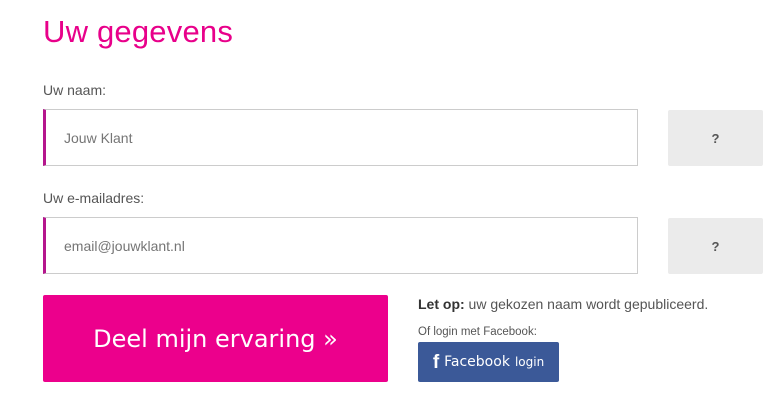 The height and width of the screenshot is (406, 781). What do you see at coordinates (75, 90) in the screenshot?
I see `name-label: Uw naam:` at bounding box center [75, 90].